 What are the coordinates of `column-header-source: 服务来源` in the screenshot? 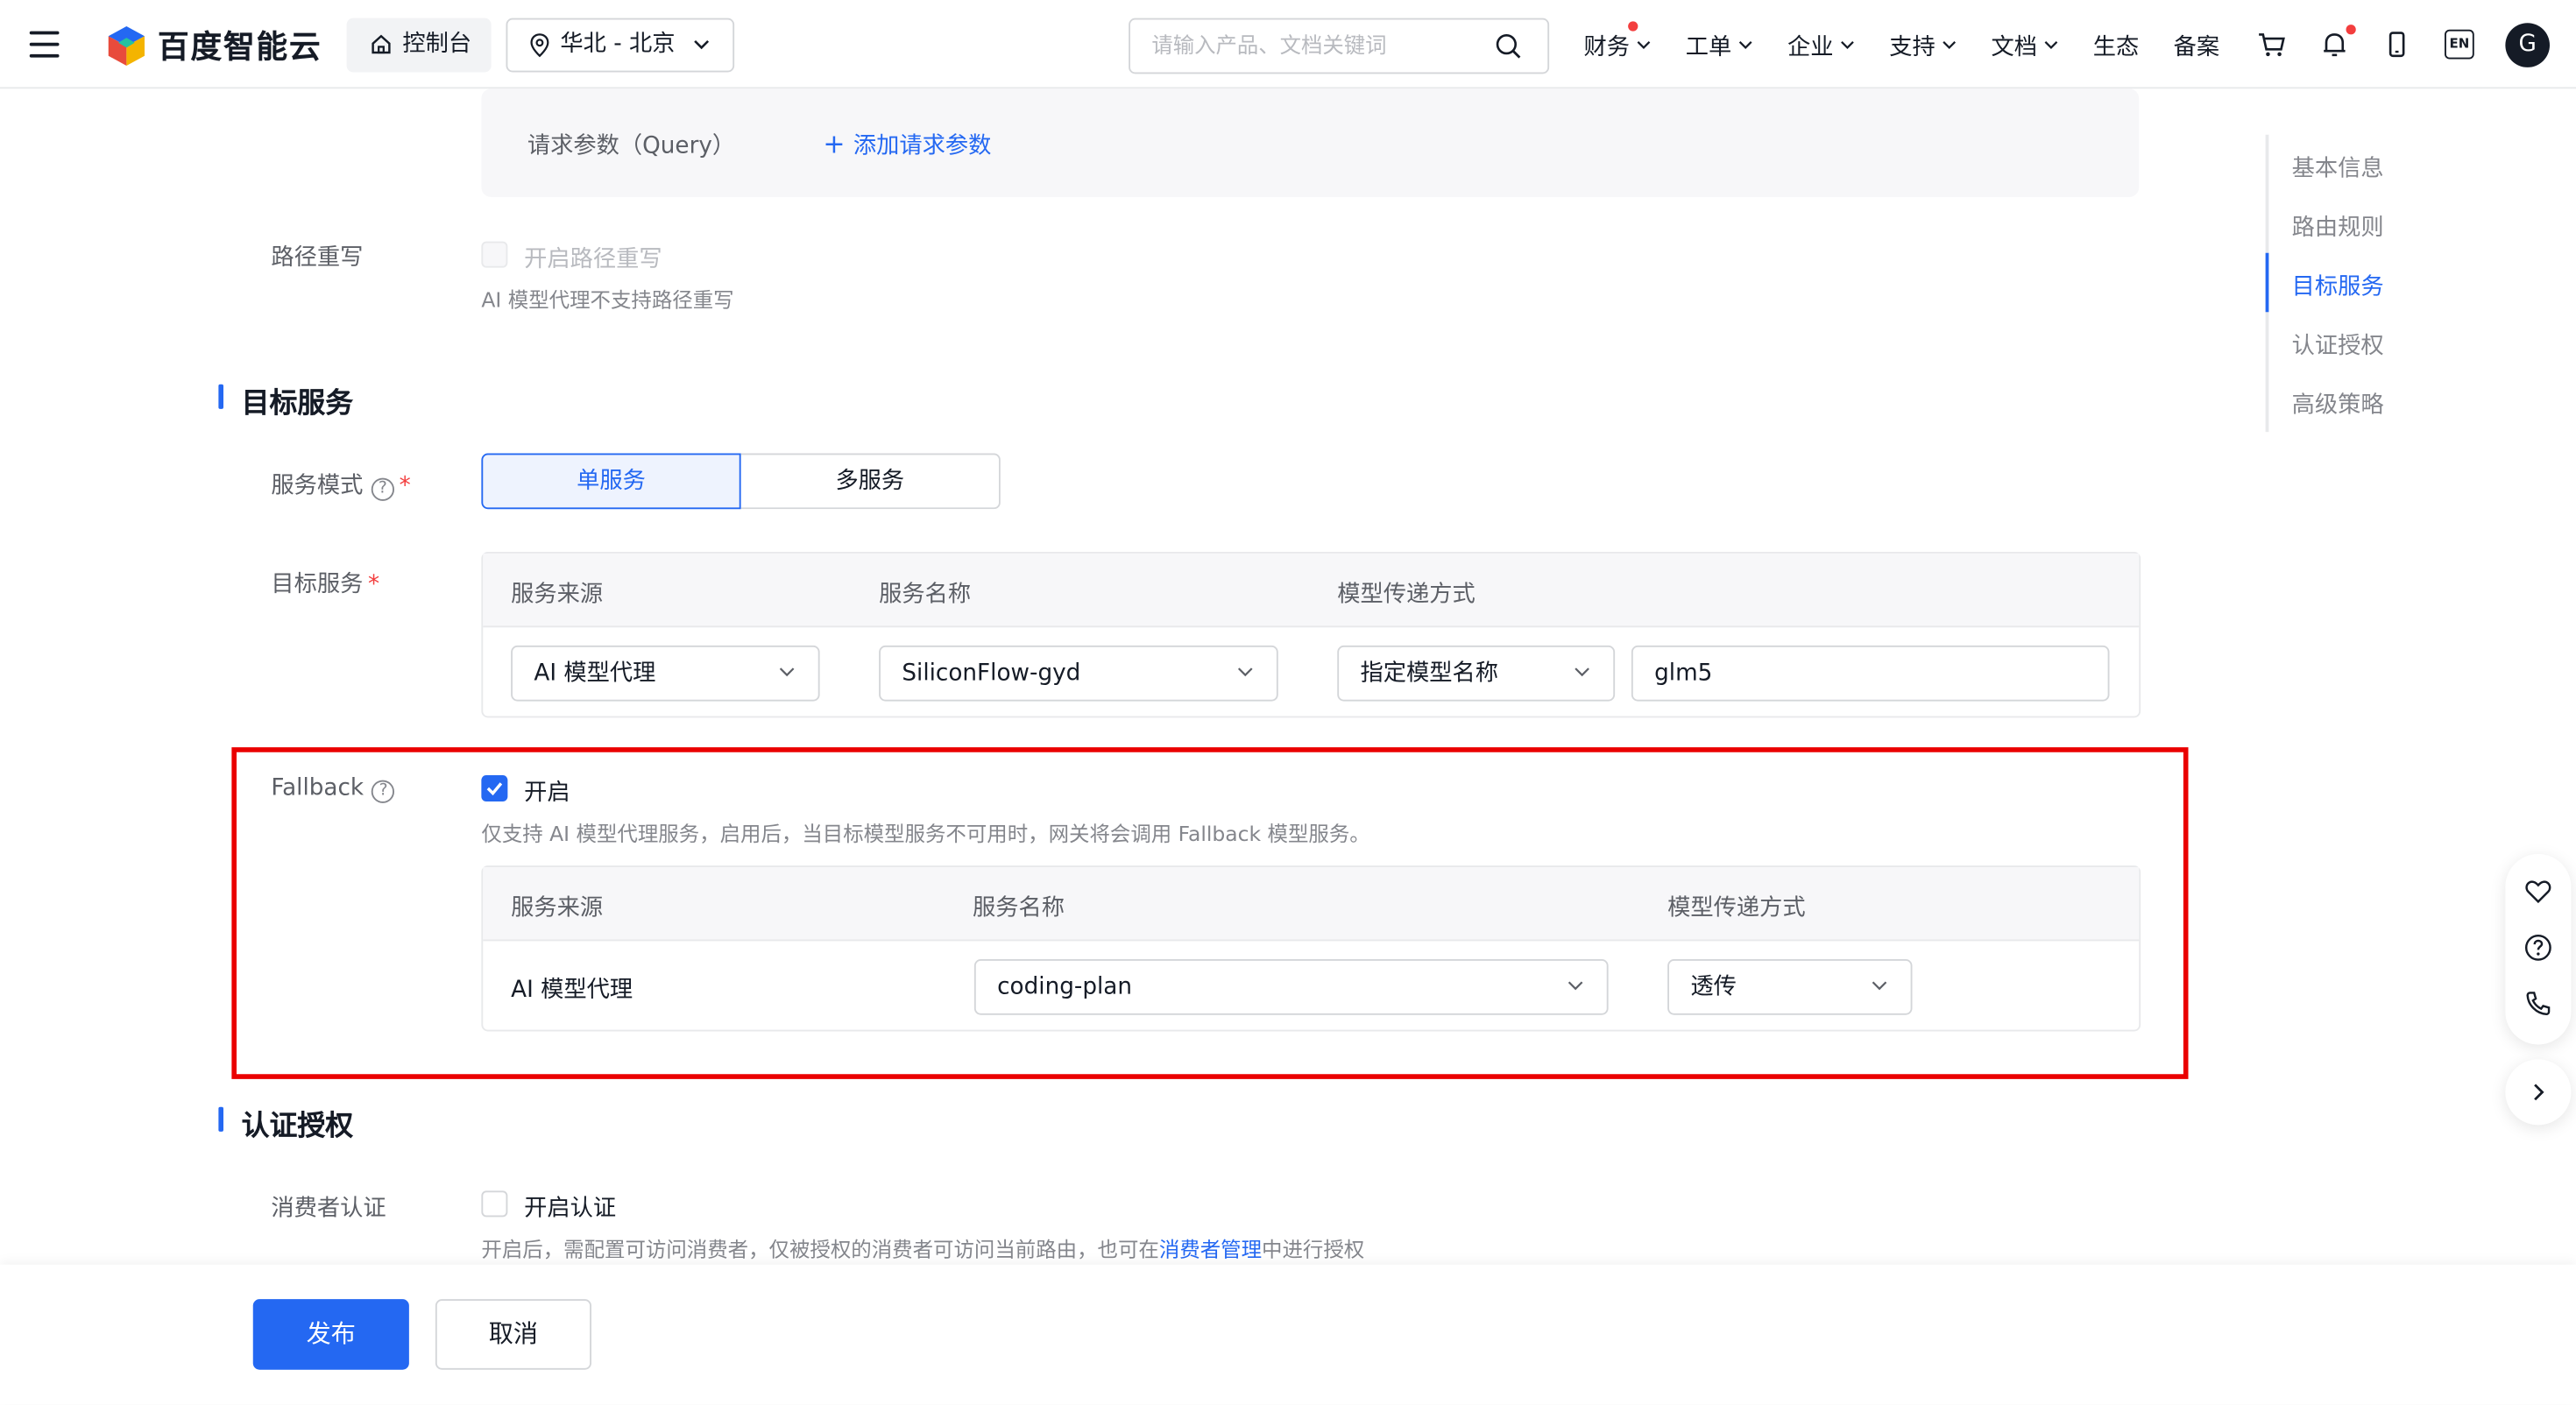 It's located at (557, 594).